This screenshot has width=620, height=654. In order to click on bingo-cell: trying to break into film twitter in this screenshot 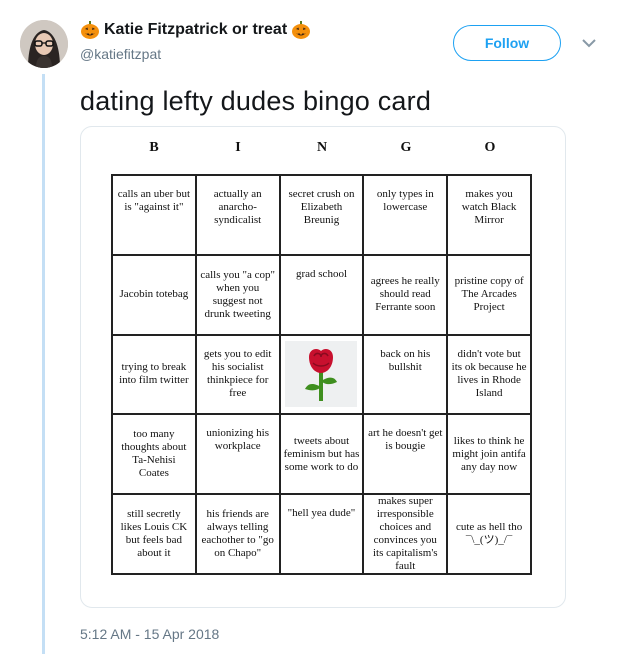, I will do `click(154, 374)`.